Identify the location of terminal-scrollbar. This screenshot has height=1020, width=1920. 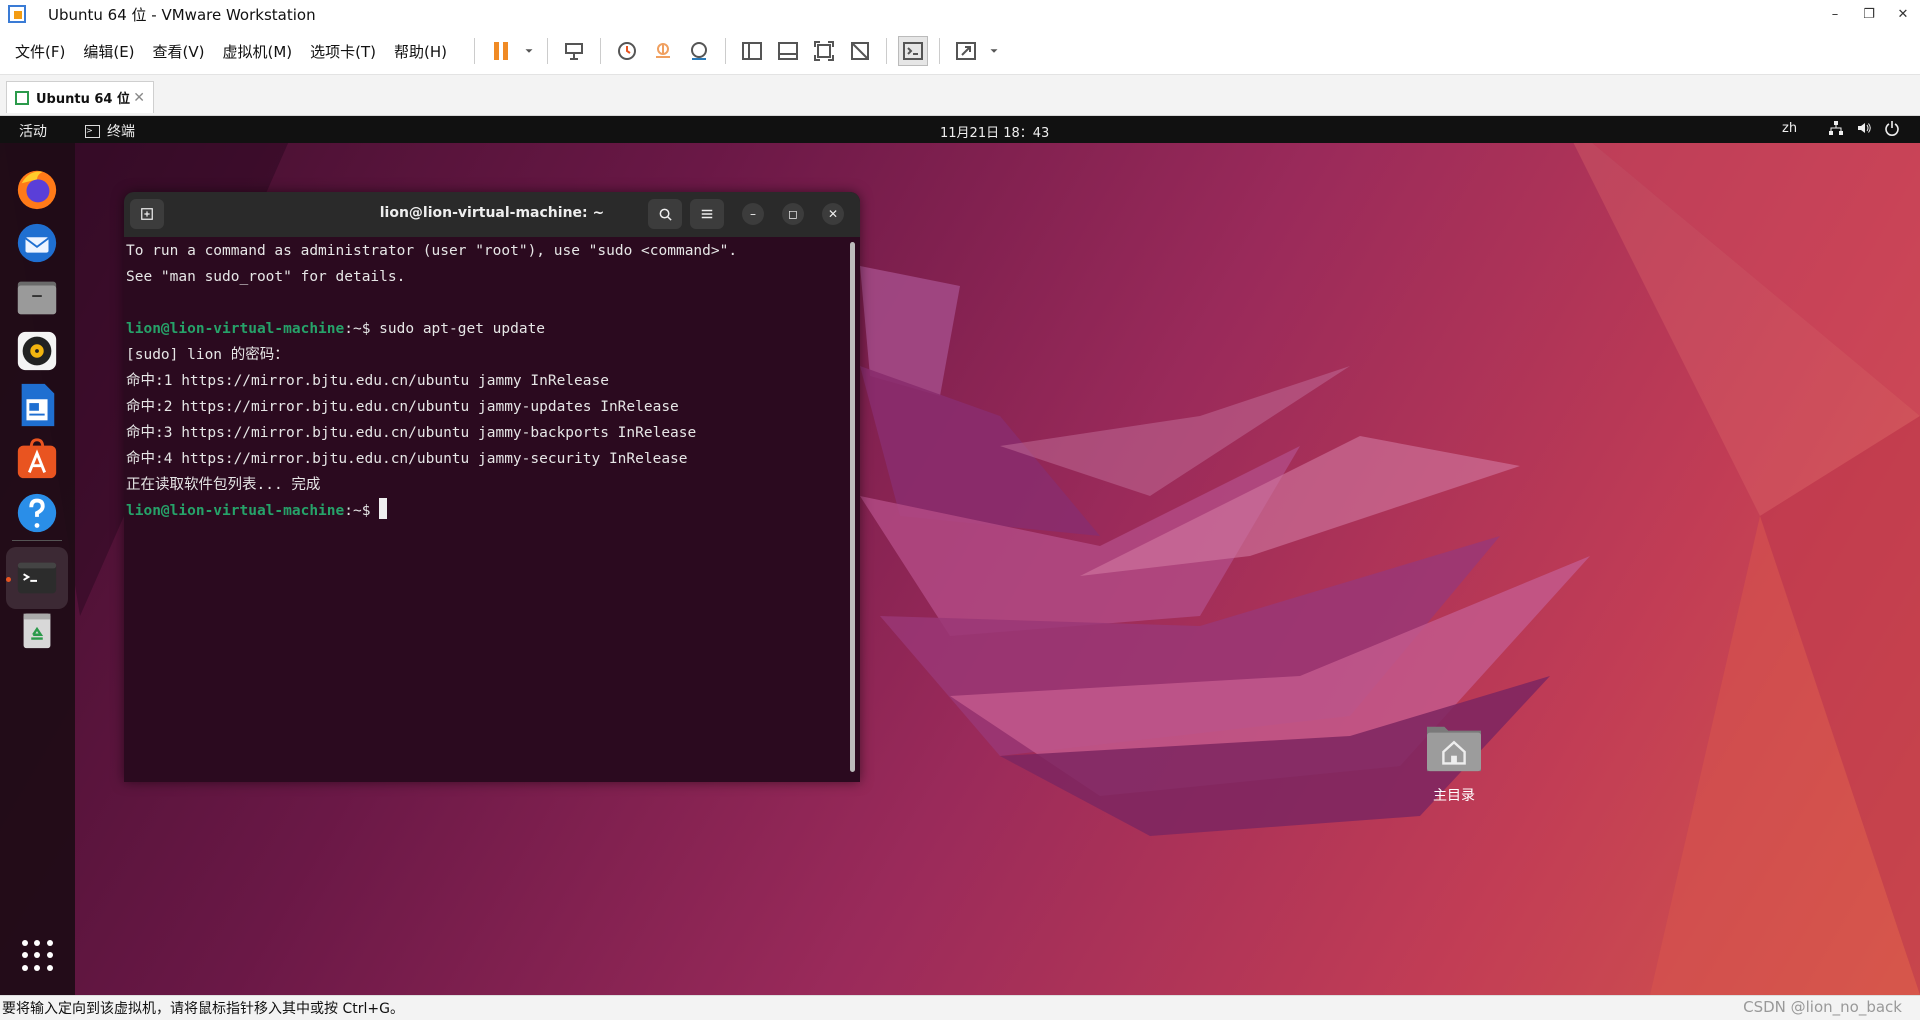
(852, 507).